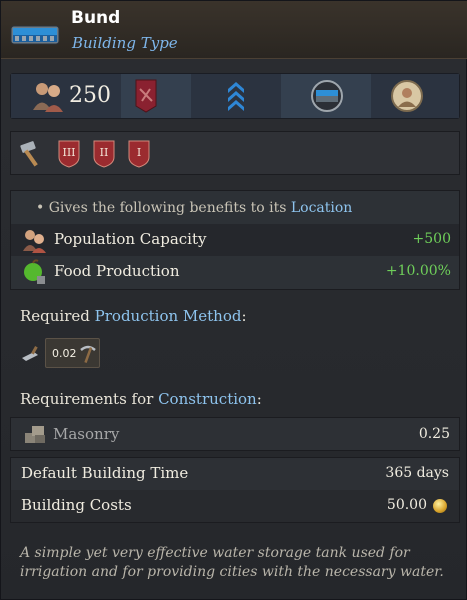 The image size is (467, 600). Describe the element at coordinates (34, 271) in the screenshot. I see `food-production-icon` at that location.